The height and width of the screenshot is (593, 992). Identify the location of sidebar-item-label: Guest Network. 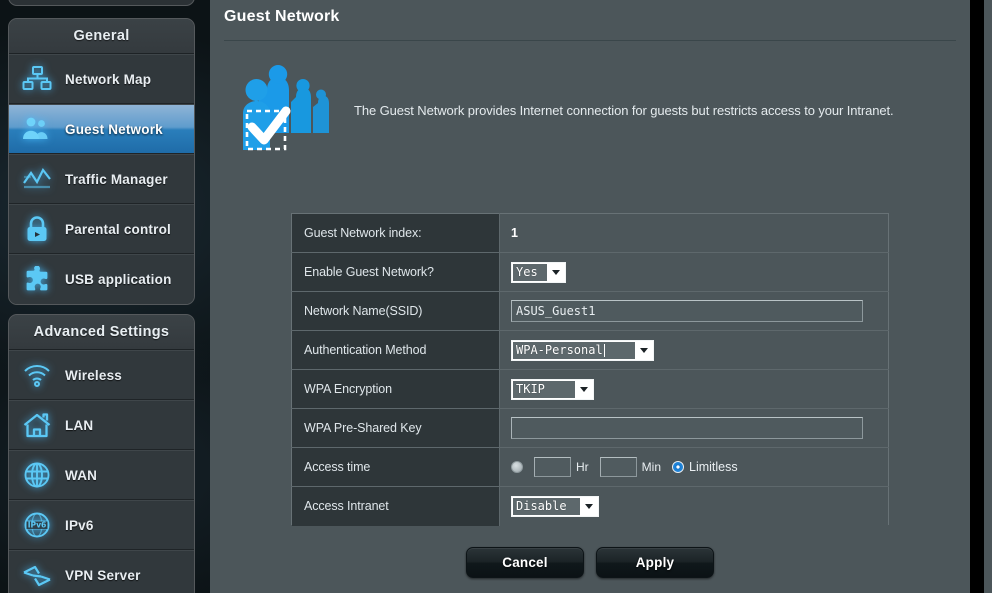
(114, 129).